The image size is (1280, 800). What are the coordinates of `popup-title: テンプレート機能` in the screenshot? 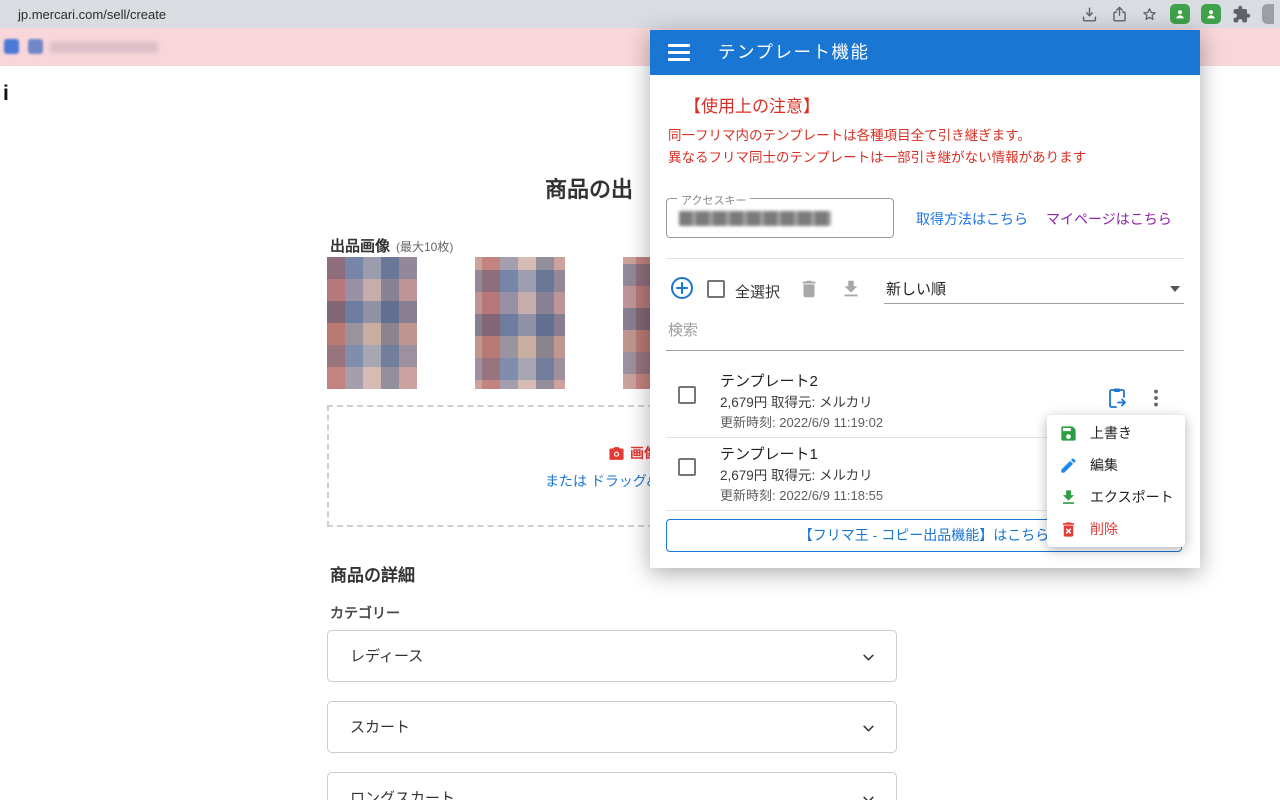 It's located at (794, 52).